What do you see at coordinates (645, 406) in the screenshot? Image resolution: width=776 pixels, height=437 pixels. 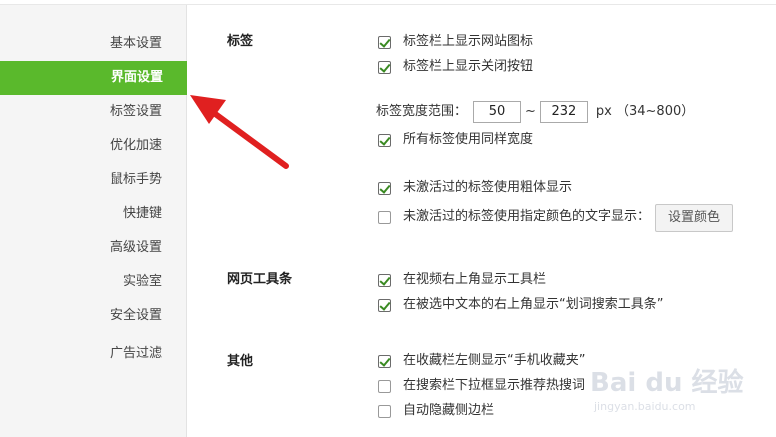 I see `watermark-url: jingyan.baidu.com` at bounding box center [645, 406].